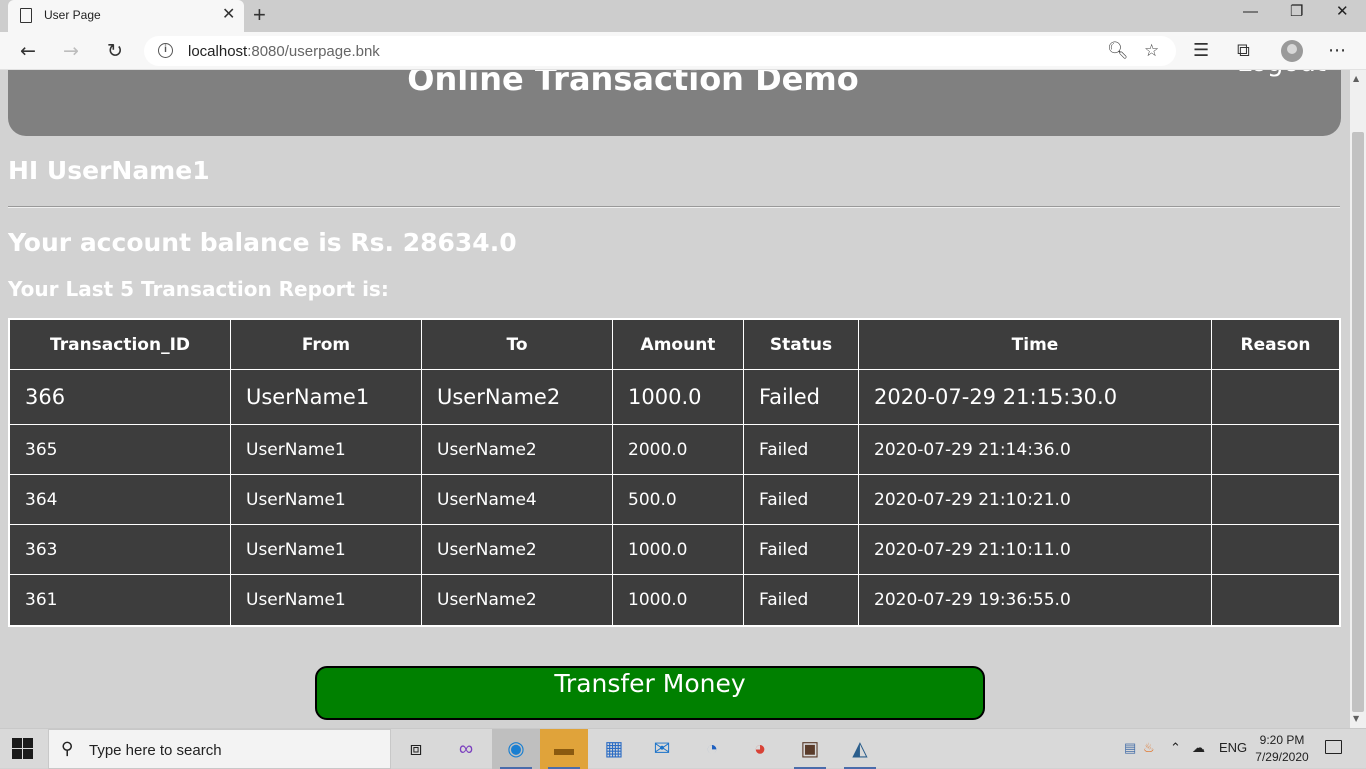  What do you see at coordinates (165, 50) in the screenshot?
I see `info-icon: i` at bounding box center [165, 50].